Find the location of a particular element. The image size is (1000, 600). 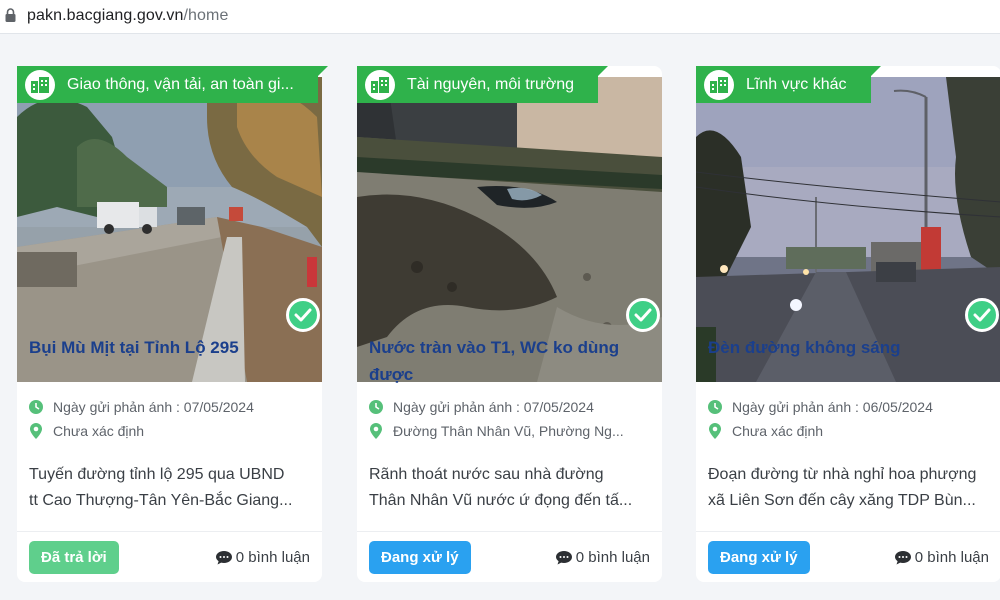

browser-address-bar: pakn.bacgiang.gov.vn/home is located at coordinates (500, 17).